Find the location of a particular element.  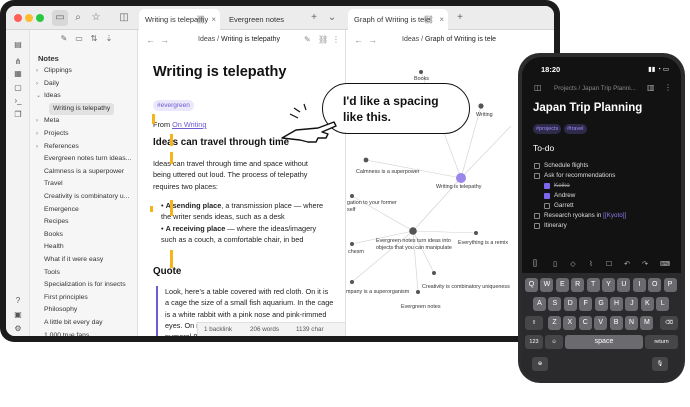

key-h: H is located at coordinates (616, 304).